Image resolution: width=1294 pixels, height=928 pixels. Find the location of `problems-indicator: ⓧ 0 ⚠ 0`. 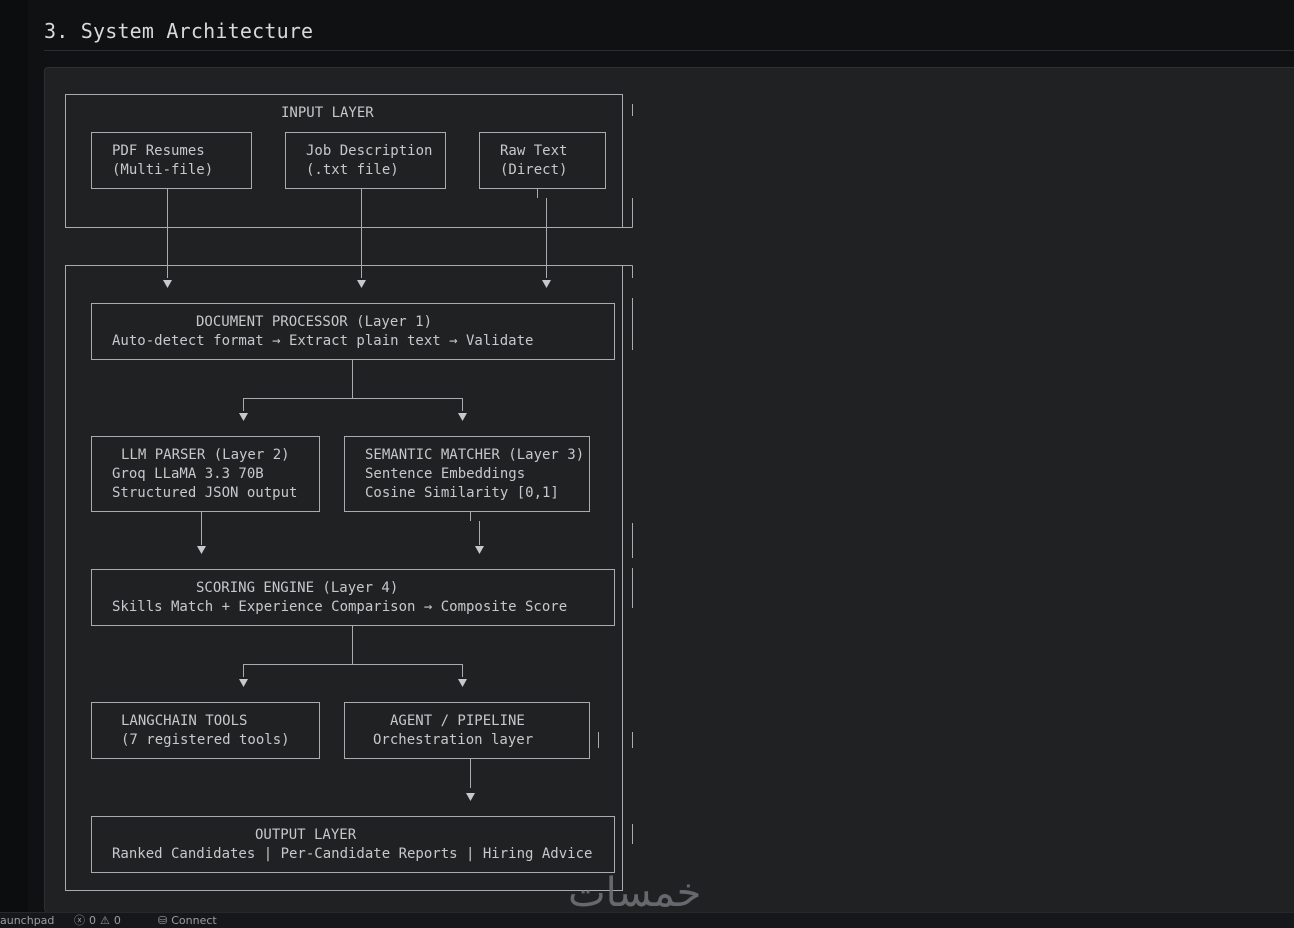

problems-indicator: ⓧ 0 ⚠ 0 is located at coordinates (97, 921).